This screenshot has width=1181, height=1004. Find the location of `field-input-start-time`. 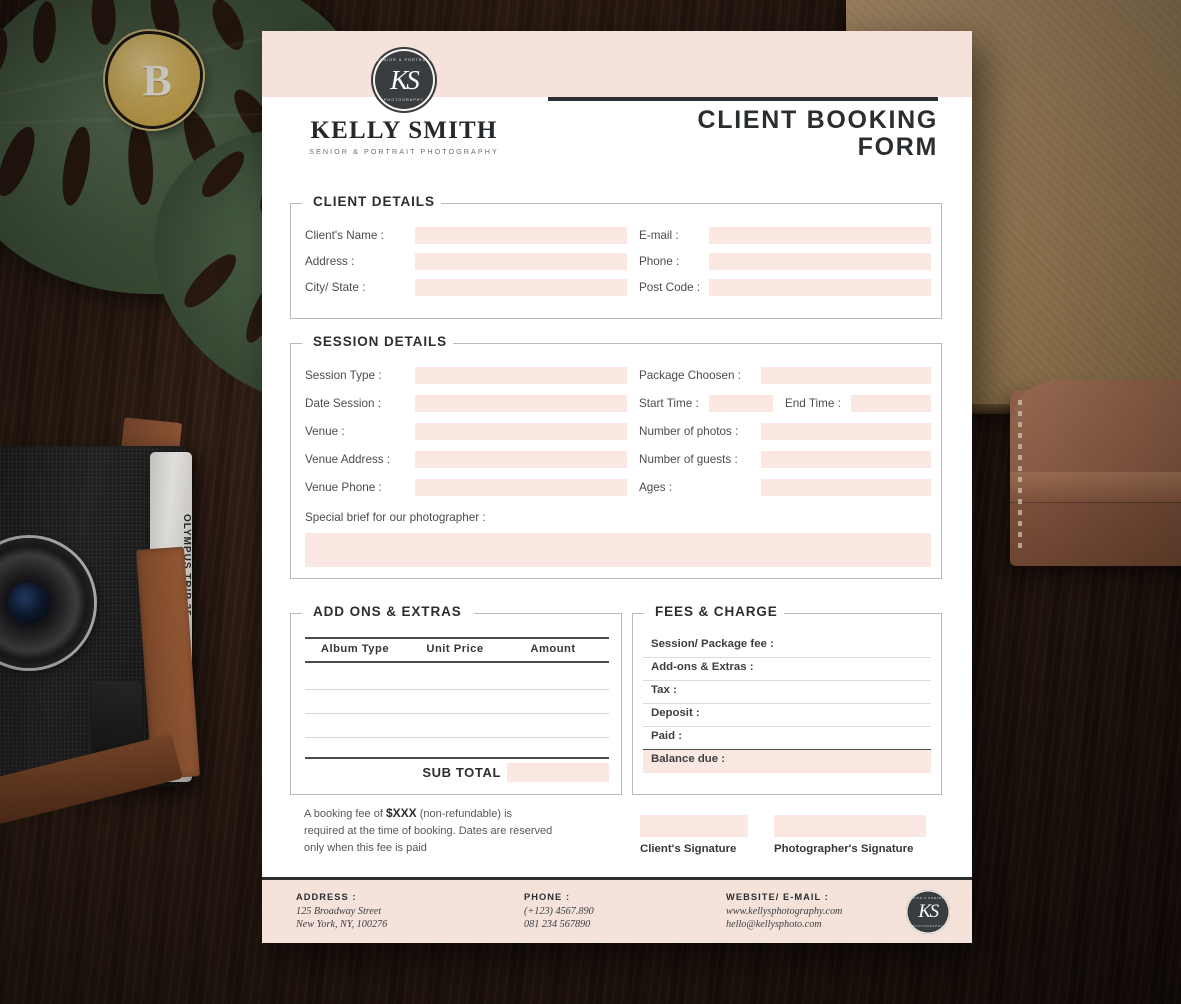

field-input-start-time is located at coordinates (741, 403).